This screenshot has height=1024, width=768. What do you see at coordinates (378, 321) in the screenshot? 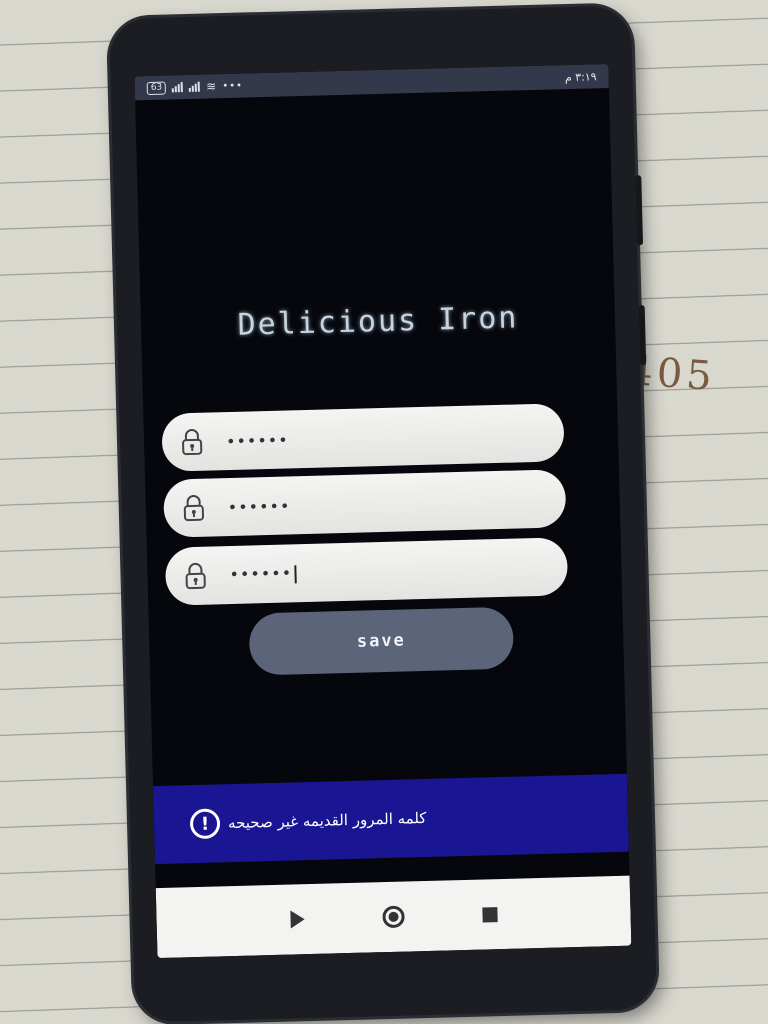
I see `app-title: Delicious Iron` at bounding box center [378, 321].